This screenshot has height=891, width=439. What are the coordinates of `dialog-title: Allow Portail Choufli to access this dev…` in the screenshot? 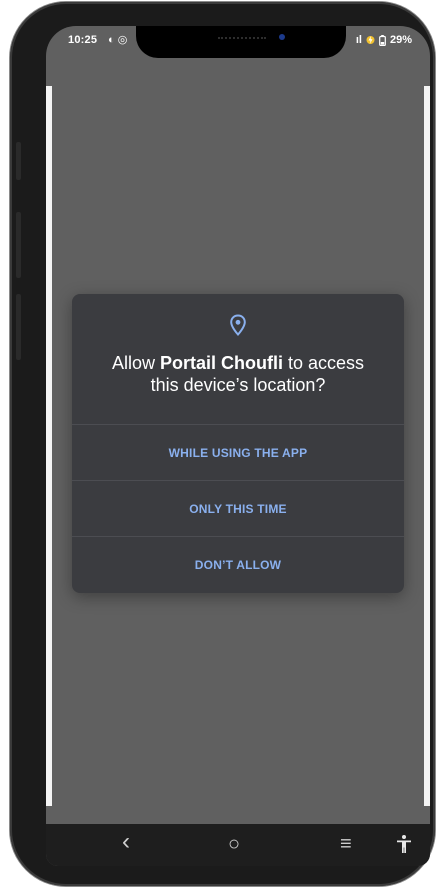 It's located at (238, 374).